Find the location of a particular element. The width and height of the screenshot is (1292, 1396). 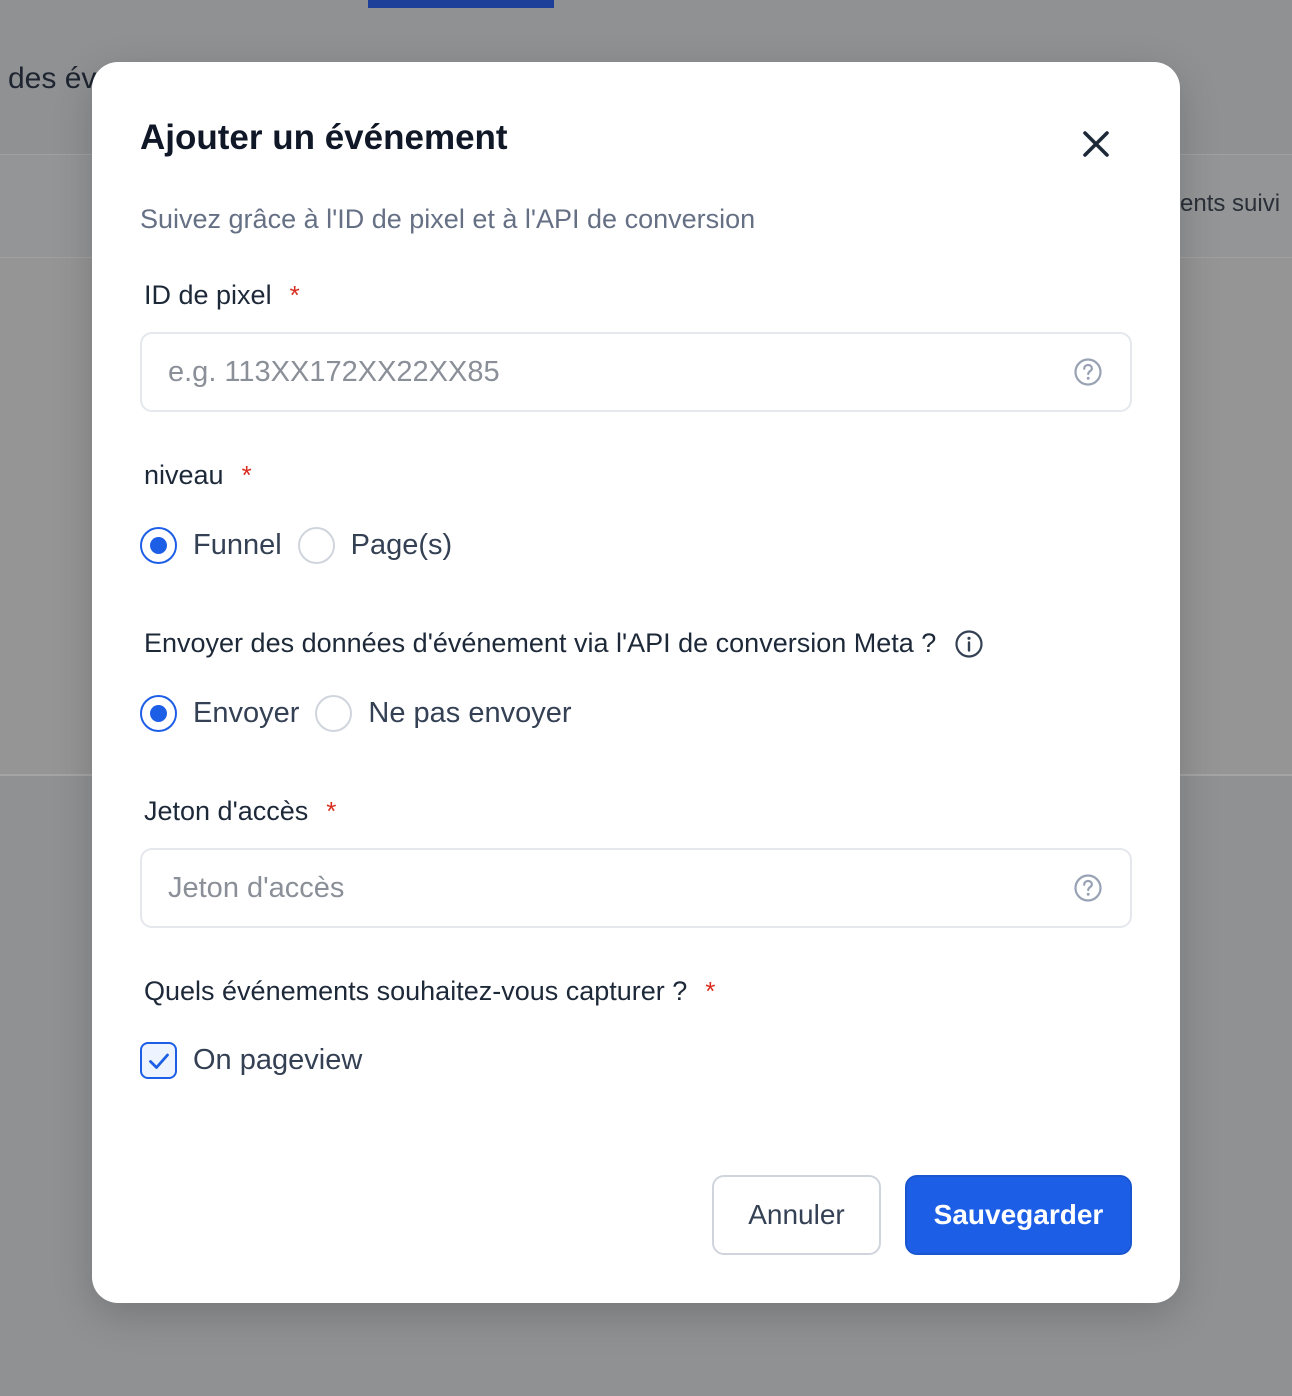

background-tracked-events-label: ents suivi is located at coordinates (1230, 203).